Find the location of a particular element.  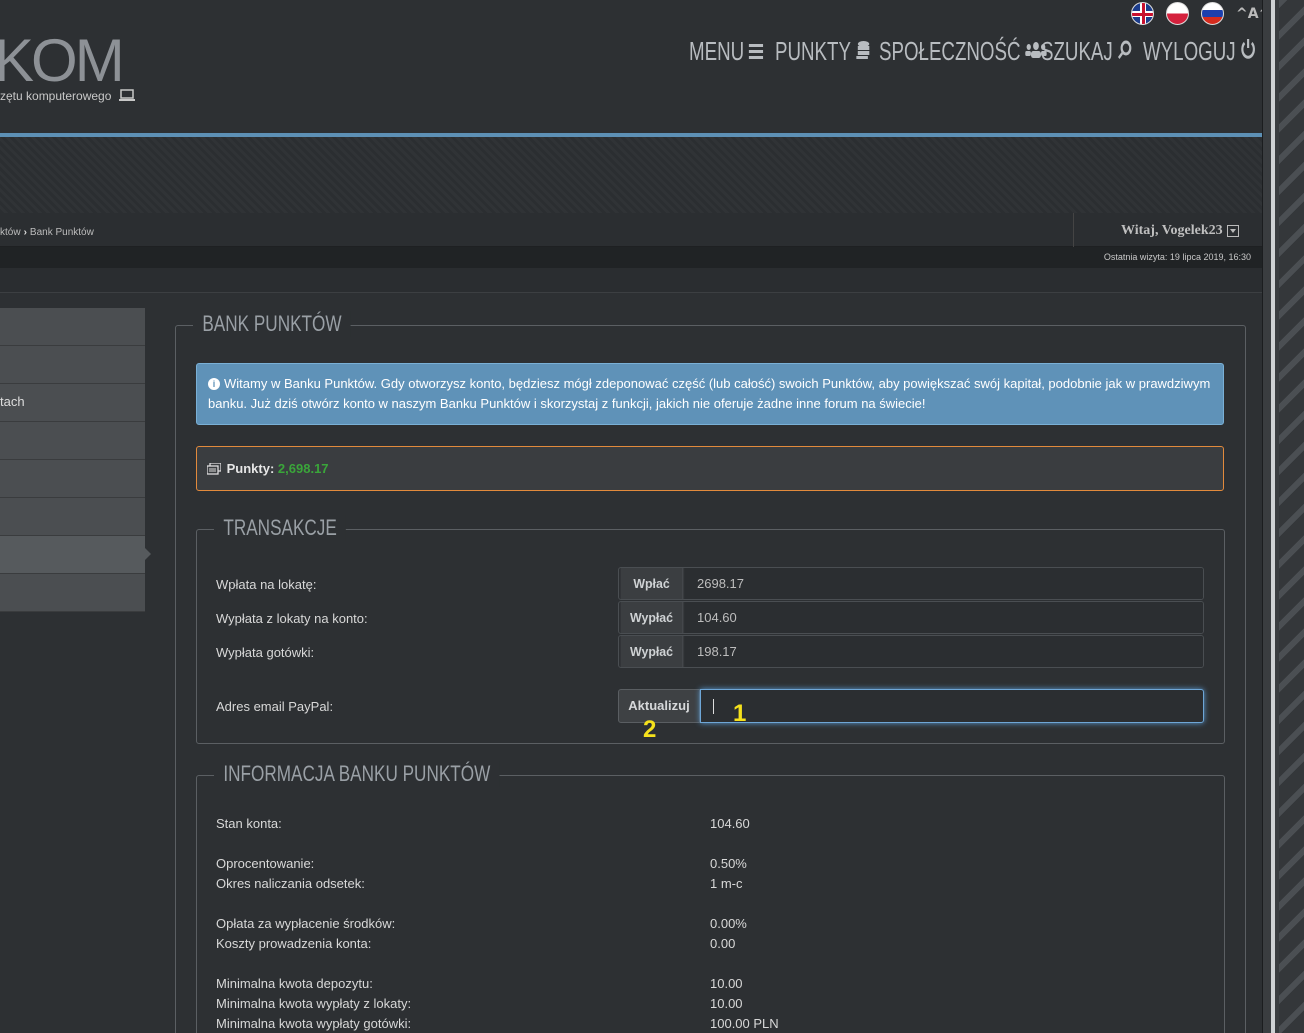

deposit-button: Wpłać is located at coordinates (652, 583).